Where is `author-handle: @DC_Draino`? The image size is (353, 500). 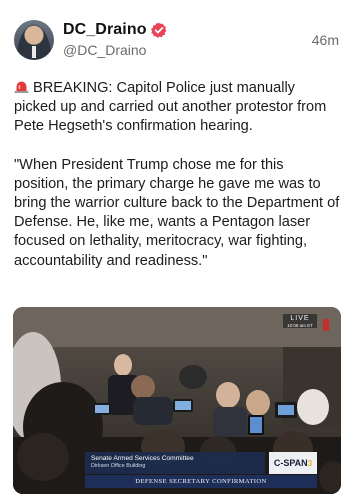 author-handle: @DC_Draino is located at coordinates (104, 50).